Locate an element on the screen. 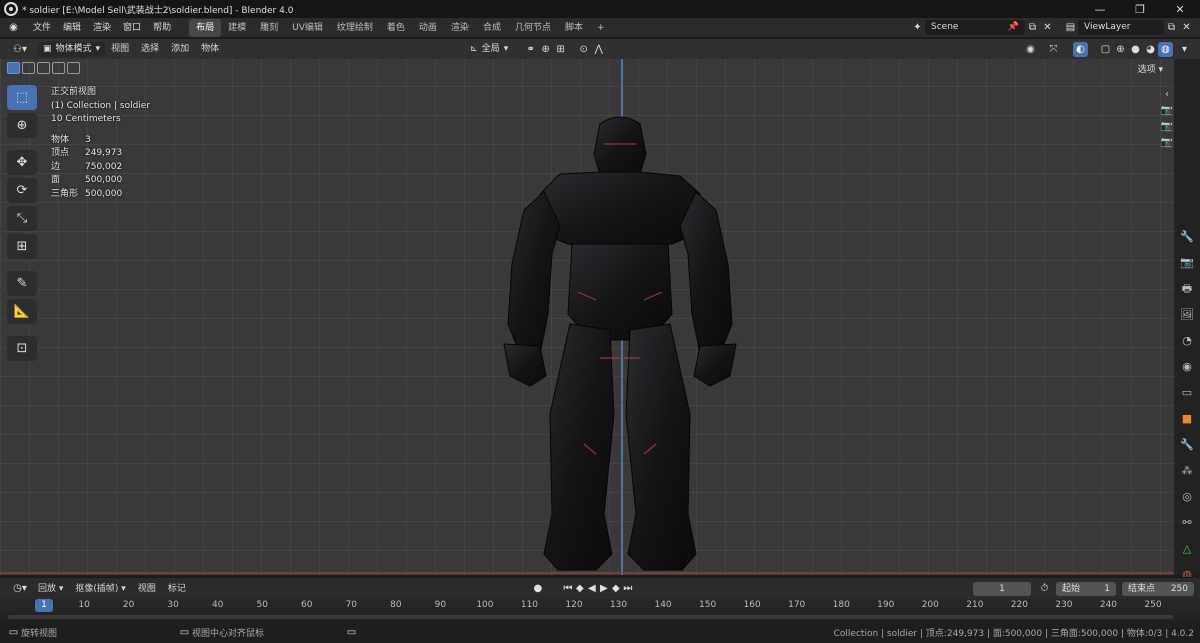 This screenshot has height=643, width=1200. view-layer-field: ViewLayer is located at coordinates (1121, 27).